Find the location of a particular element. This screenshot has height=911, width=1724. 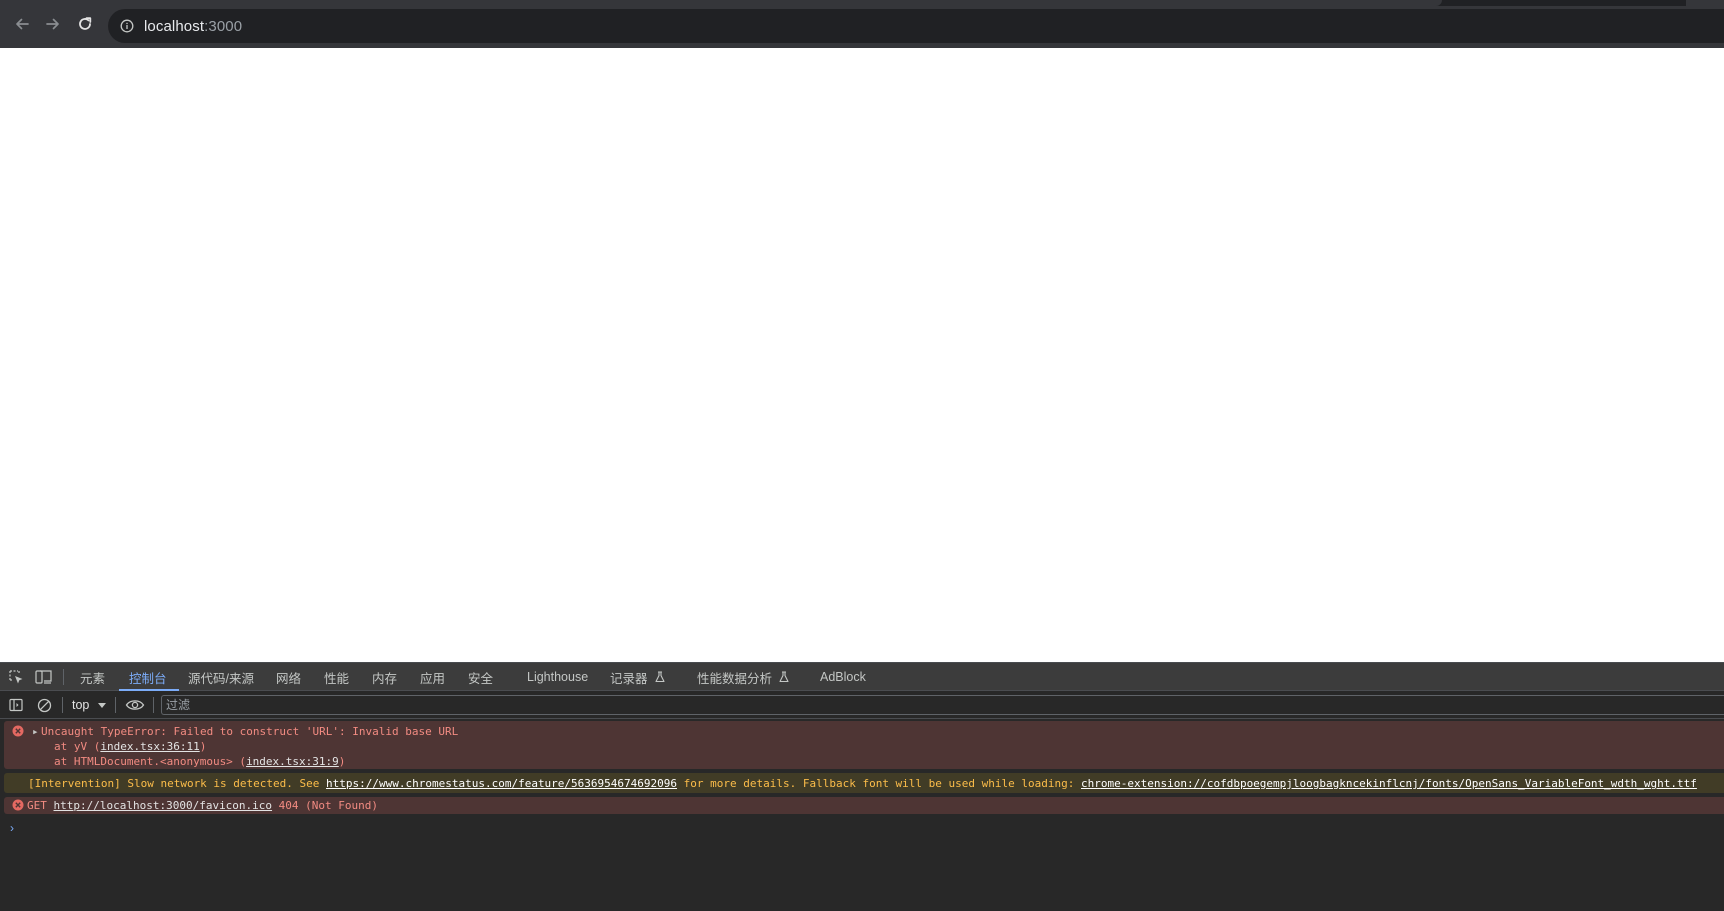

tab-memory: 内存 is located at coordinates (384, 677).